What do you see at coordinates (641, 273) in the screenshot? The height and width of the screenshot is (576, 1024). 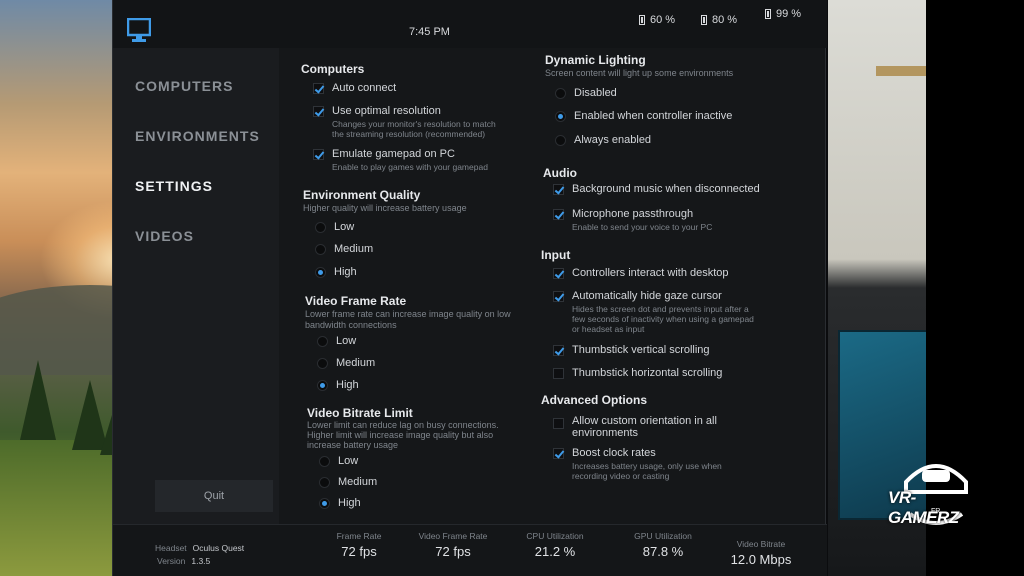 I see `controllers-desktop-checkbox: Controllers interact with desktop` at bounding box center [641, 273].